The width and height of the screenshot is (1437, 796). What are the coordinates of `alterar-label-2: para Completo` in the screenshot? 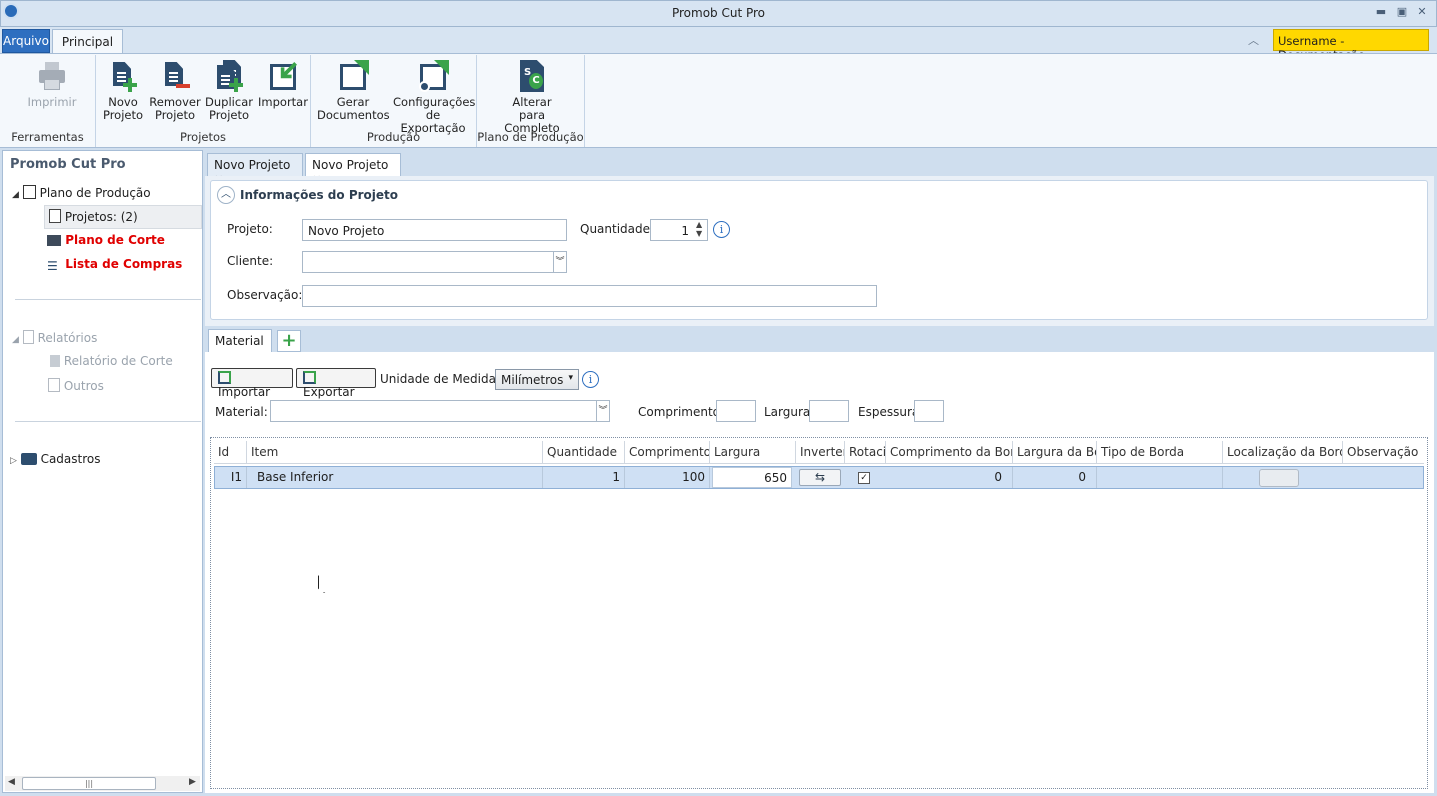 It's located at (532, 121).